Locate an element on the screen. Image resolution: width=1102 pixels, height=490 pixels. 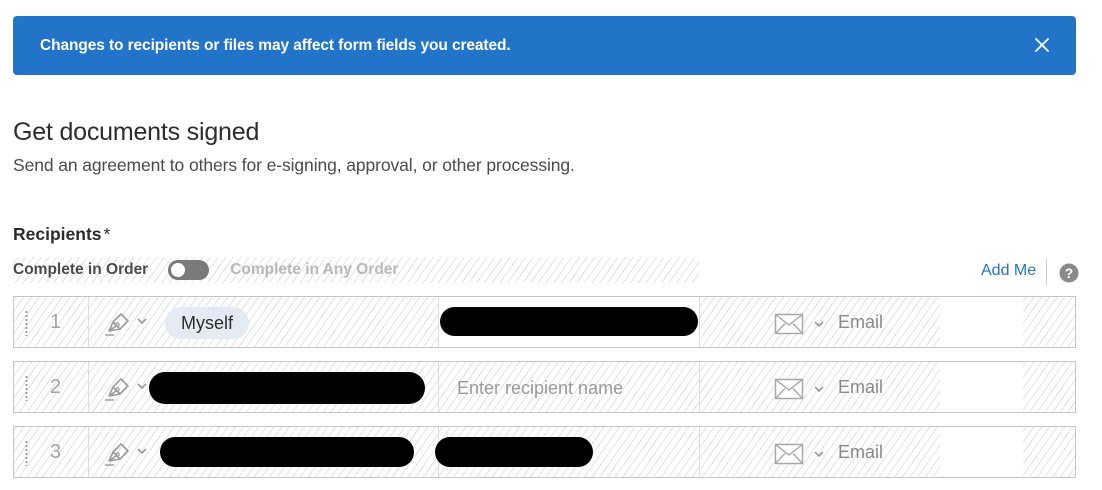
recipient-number: 2 is located at coordinates (56, 387).